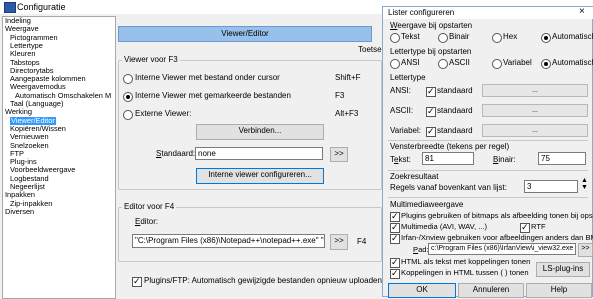 The width and height of the screenshot is (593, 299). Describe the element at coordinates (340, 95) in the screenshot. I see `hotkey-f3: F3` at that location.